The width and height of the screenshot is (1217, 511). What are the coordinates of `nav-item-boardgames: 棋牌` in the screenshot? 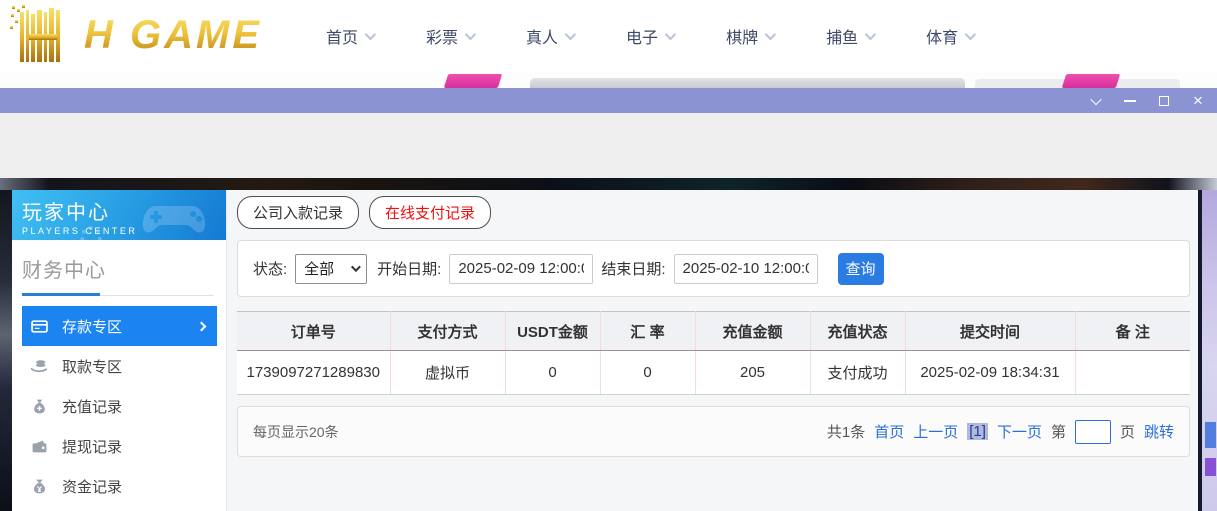 It's located at (751, 36).